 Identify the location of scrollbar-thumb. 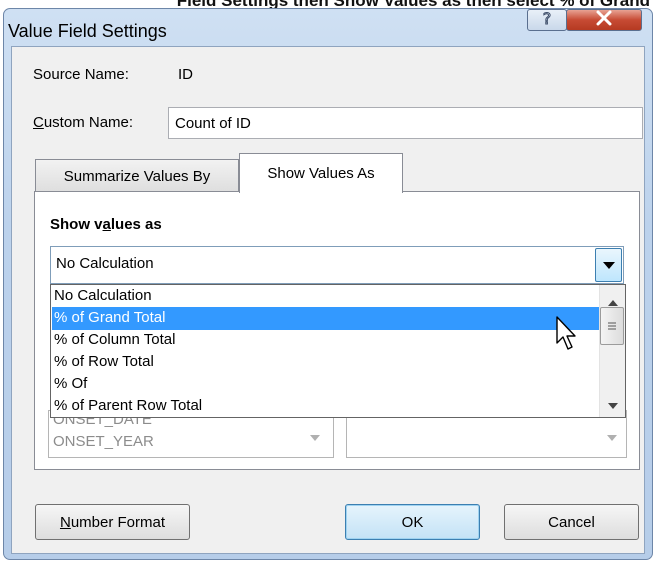
(612, 326).